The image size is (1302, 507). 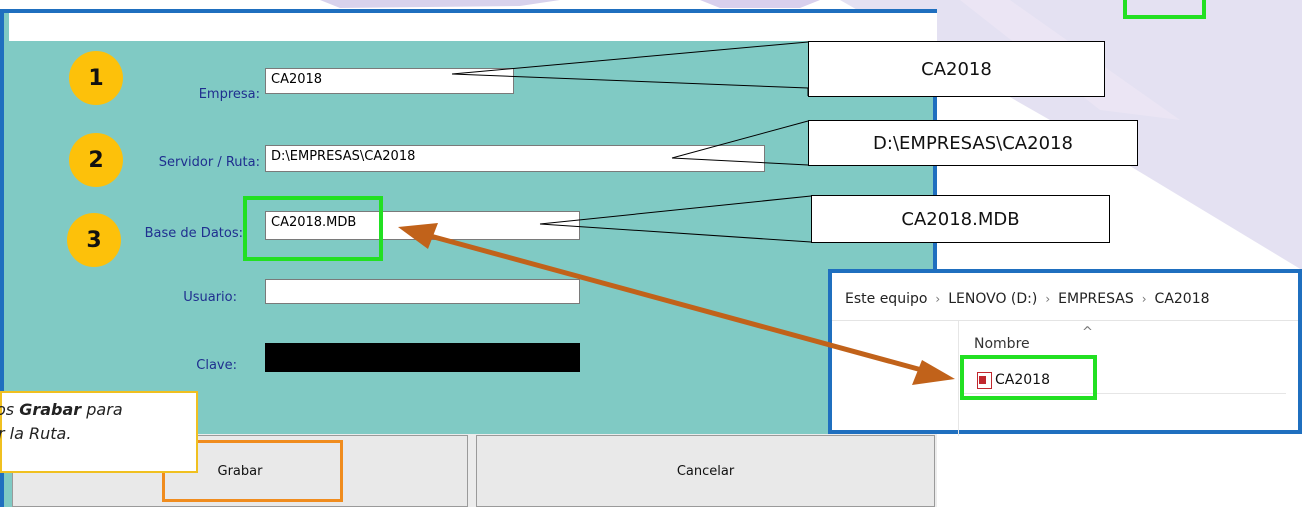 I want to click on arrow-line, so click(x=676, y=303).